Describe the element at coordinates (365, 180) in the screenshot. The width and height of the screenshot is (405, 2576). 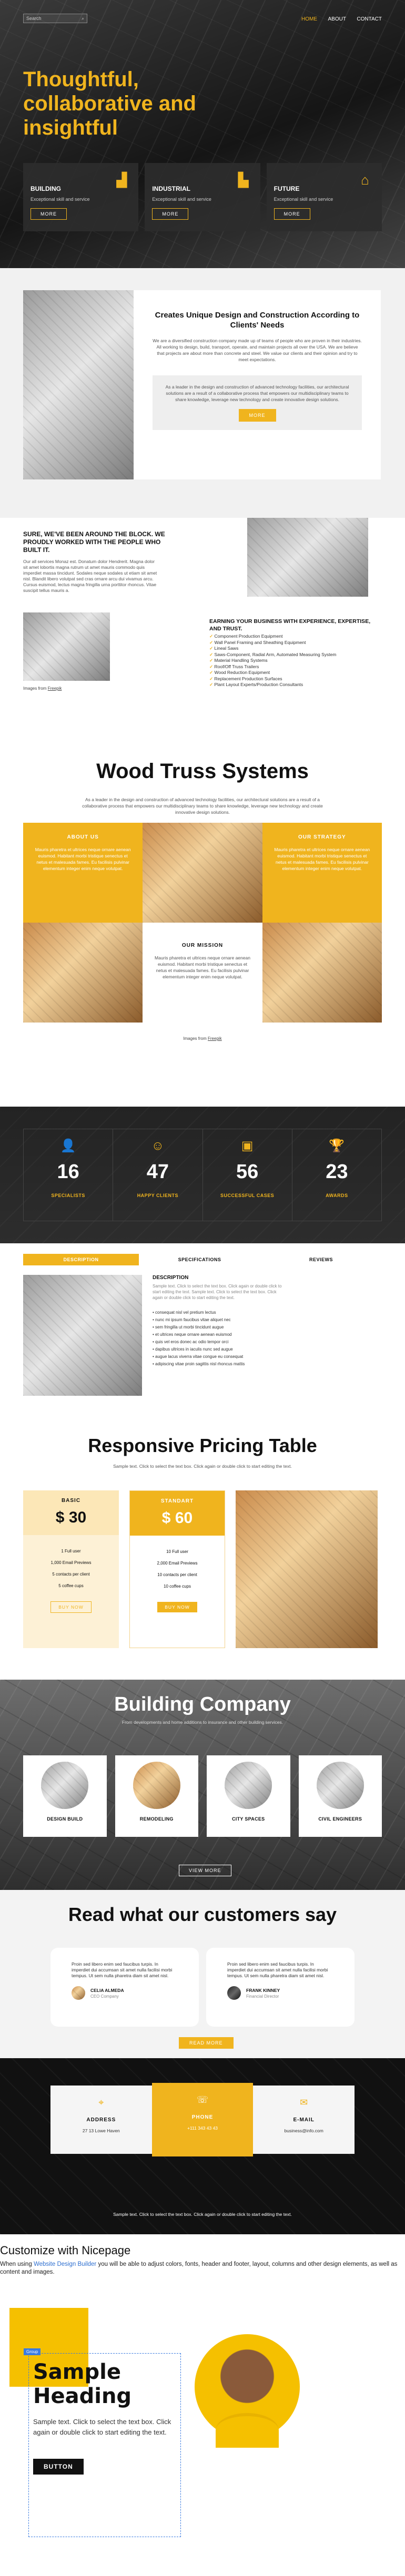
I see `home-icon: ⌂` at that location.